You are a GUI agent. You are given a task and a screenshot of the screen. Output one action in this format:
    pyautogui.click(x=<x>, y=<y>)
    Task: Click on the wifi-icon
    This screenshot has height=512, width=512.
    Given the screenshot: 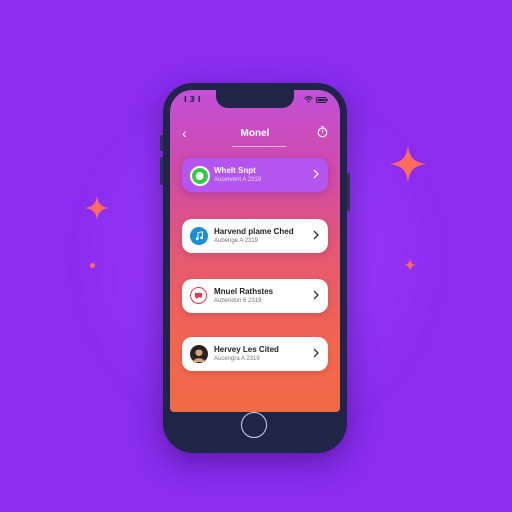 What is the action you would take?
    pyautogui.click(x=308, y=99)
    